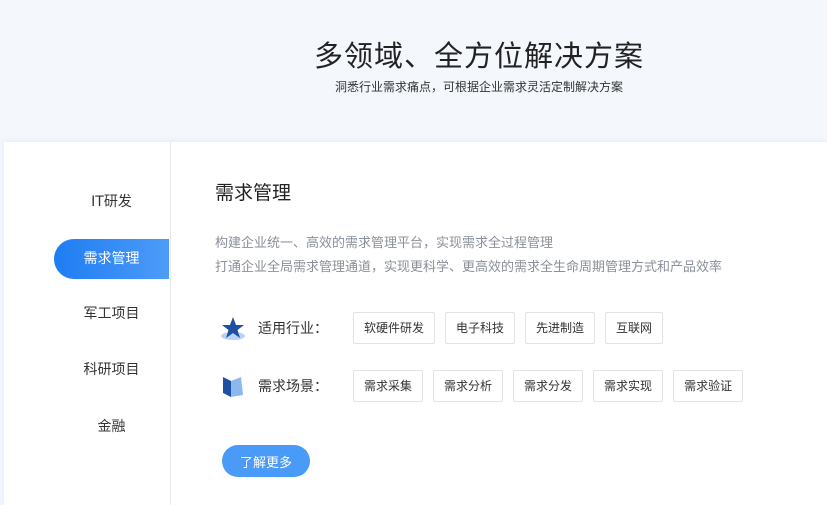 The image size is (827, 505). What do you see at coordinates (394, 328) in the screenshot?
I see `industry-tag: 软硬件研发` at bounding box center [394, 328].